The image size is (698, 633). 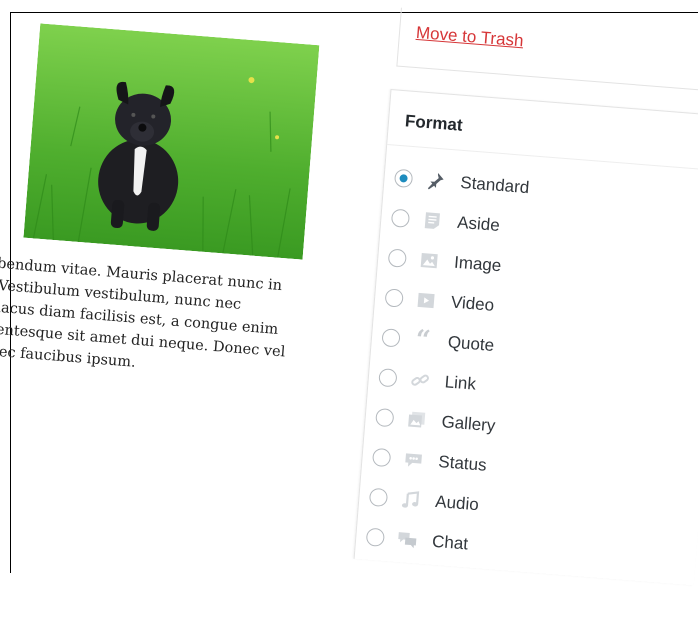 What do you see at coordinates (426, 301) in the screenshot?
I see `video-icon` at bounding box center [426, 301].